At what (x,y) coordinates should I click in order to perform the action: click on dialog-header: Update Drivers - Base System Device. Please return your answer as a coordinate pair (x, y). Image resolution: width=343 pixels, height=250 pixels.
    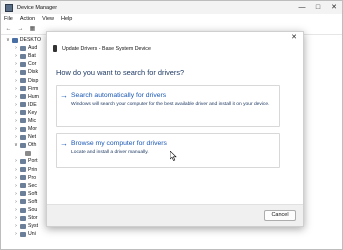
    Looking at the image, I should click on (102, 48).